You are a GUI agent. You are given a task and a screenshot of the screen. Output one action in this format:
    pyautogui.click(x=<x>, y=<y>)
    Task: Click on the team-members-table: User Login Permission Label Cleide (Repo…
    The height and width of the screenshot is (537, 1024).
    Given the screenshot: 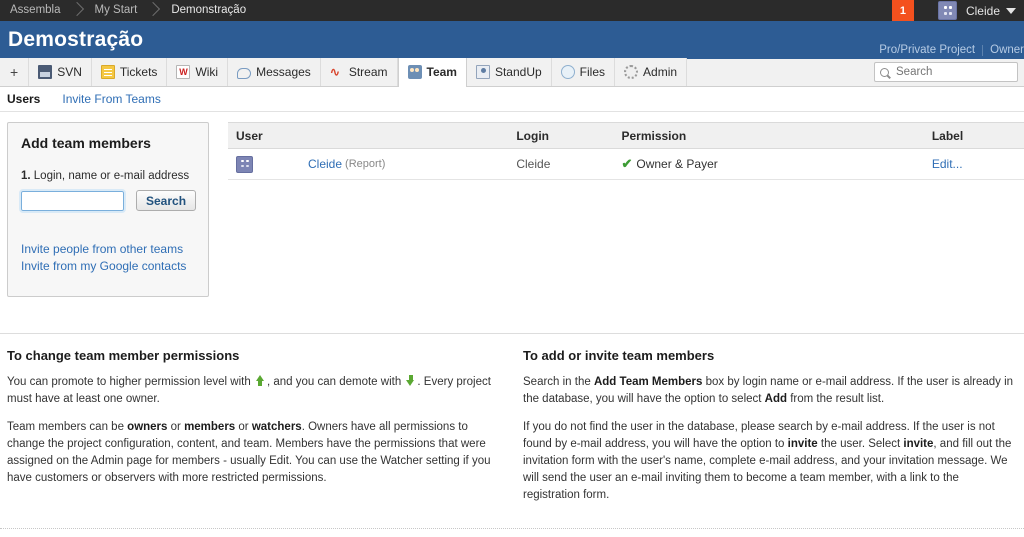 What is the action you would take?
    pyautogui.click(x=626, y=151)
    